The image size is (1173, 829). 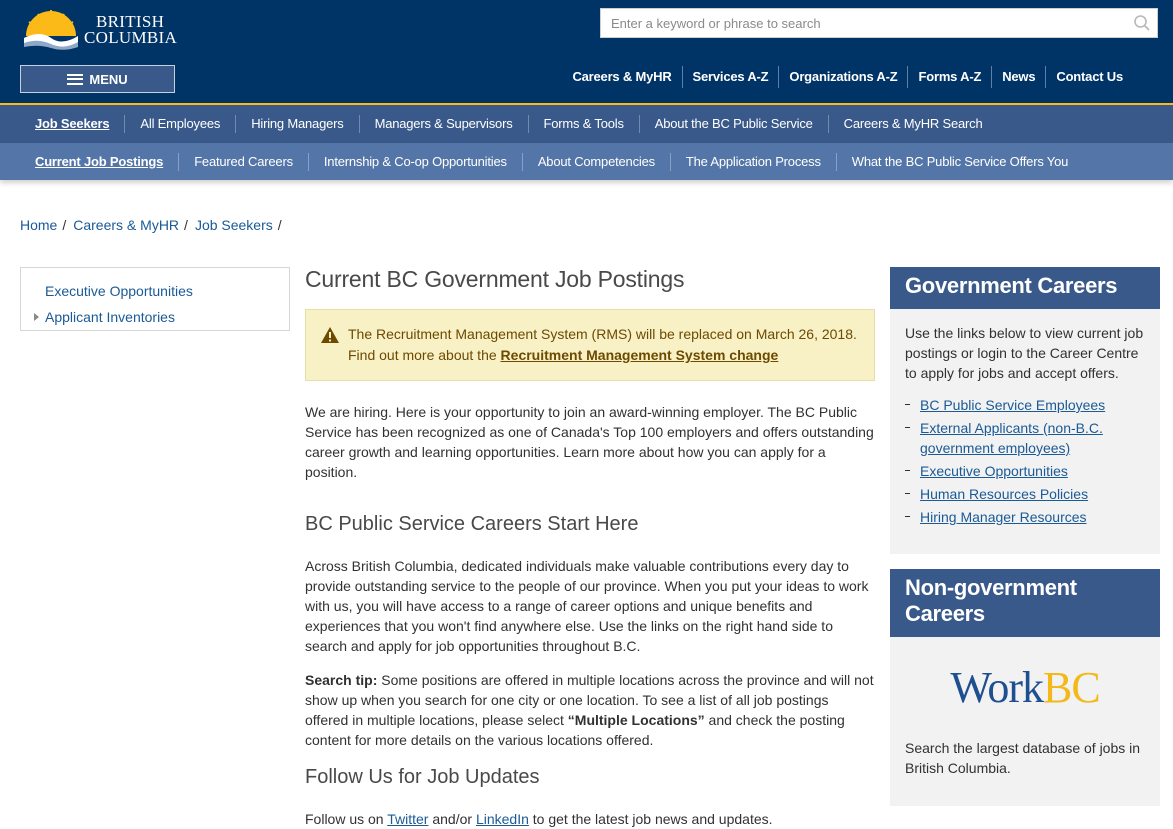 What do you see at coordinates (424, 355) in the screenshot?
I see `alert-line-2-prefix: Find out more about the` at bounding box center [424, 355].